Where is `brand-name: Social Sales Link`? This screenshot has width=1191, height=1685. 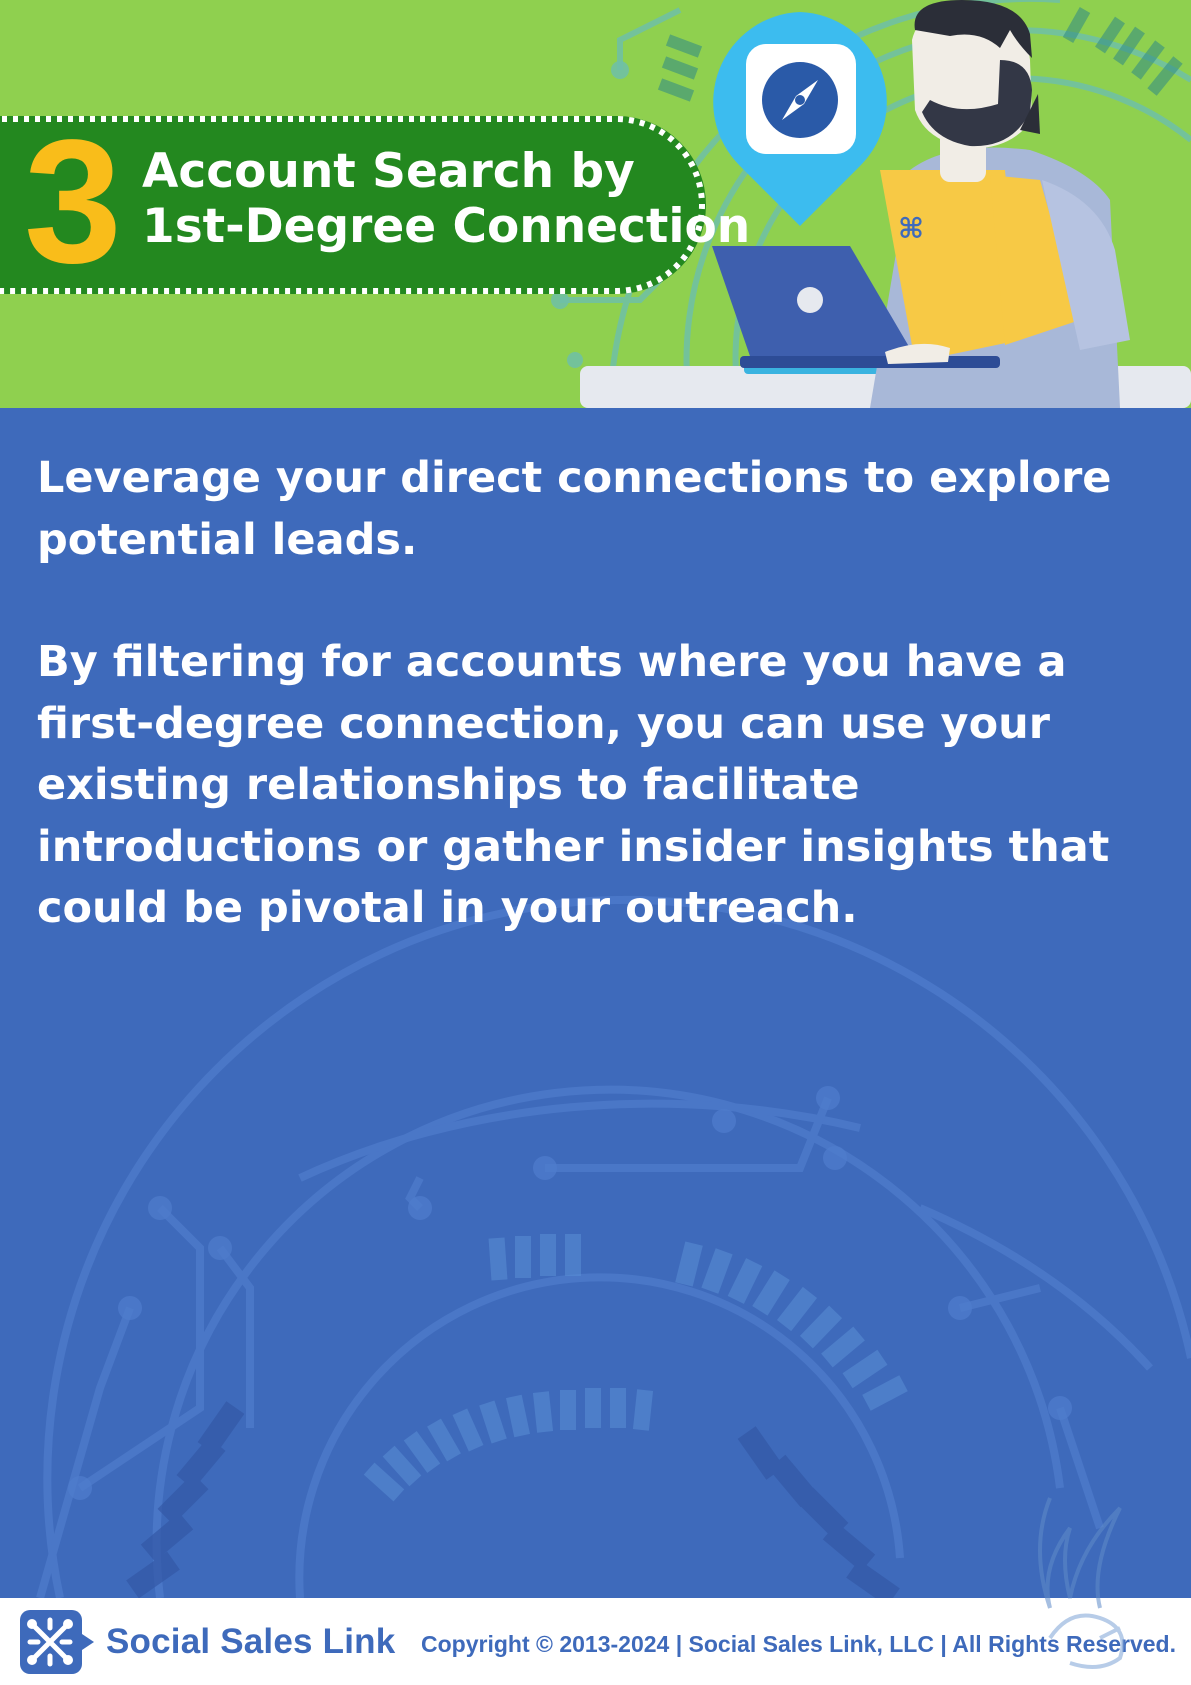
brand-name: Social Sales Link is located at coordinates (251, 1641).